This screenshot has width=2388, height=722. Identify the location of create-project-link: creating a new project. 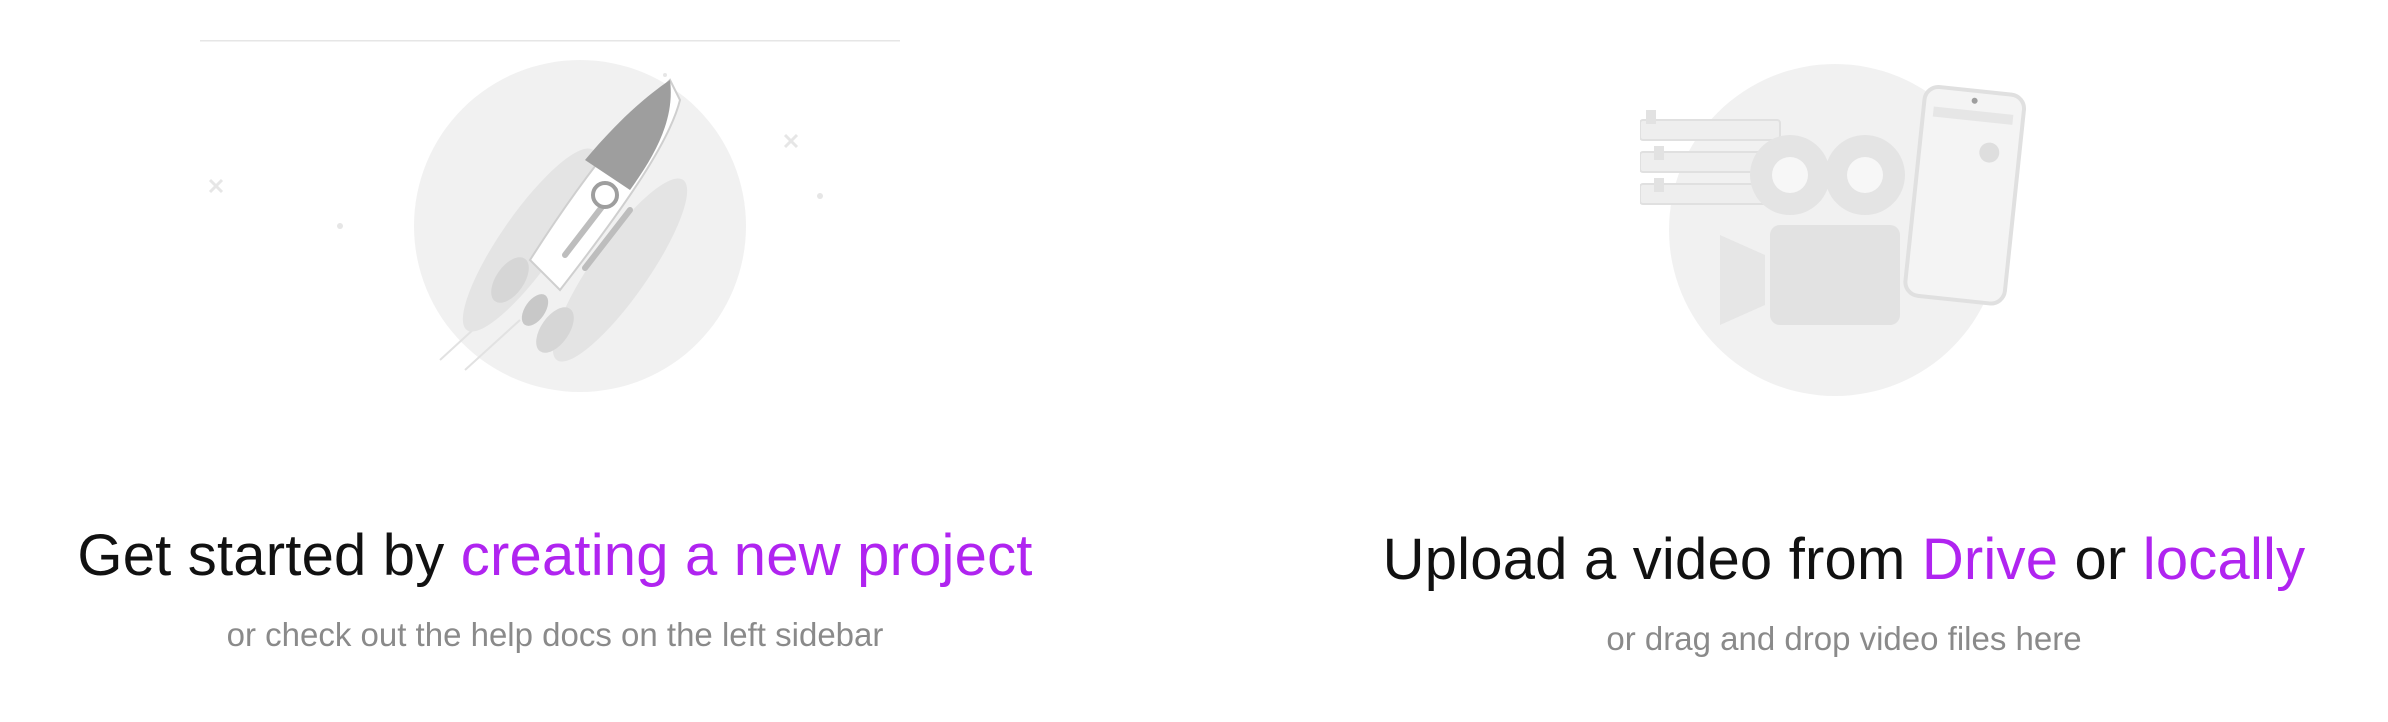
(747, 555).